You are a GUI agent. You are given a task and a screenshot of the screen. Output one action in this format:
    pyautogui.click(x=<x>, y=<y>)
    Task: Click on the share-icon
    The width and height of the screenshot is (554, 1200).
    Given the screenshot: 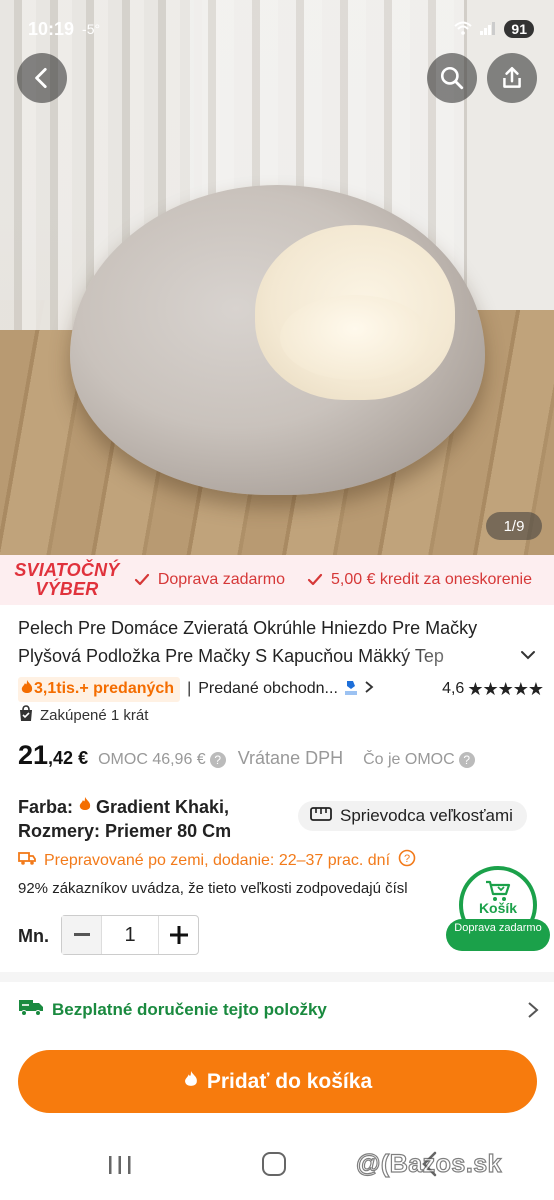 What is the action you would take?
    pyautogui.click(x=512, y=77)
    